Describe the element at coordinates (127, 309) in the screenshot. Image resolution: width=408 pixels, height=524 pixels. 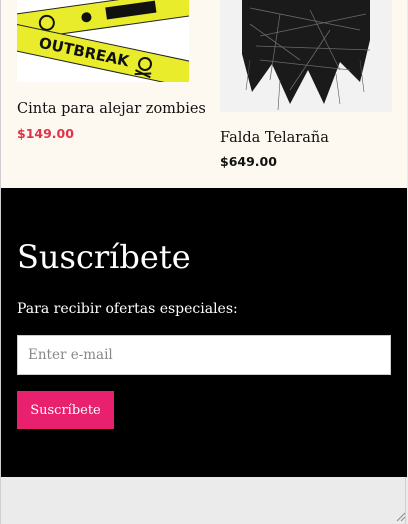
I see `newsletter-description: Para recibir ofertas especiales:` at that location.